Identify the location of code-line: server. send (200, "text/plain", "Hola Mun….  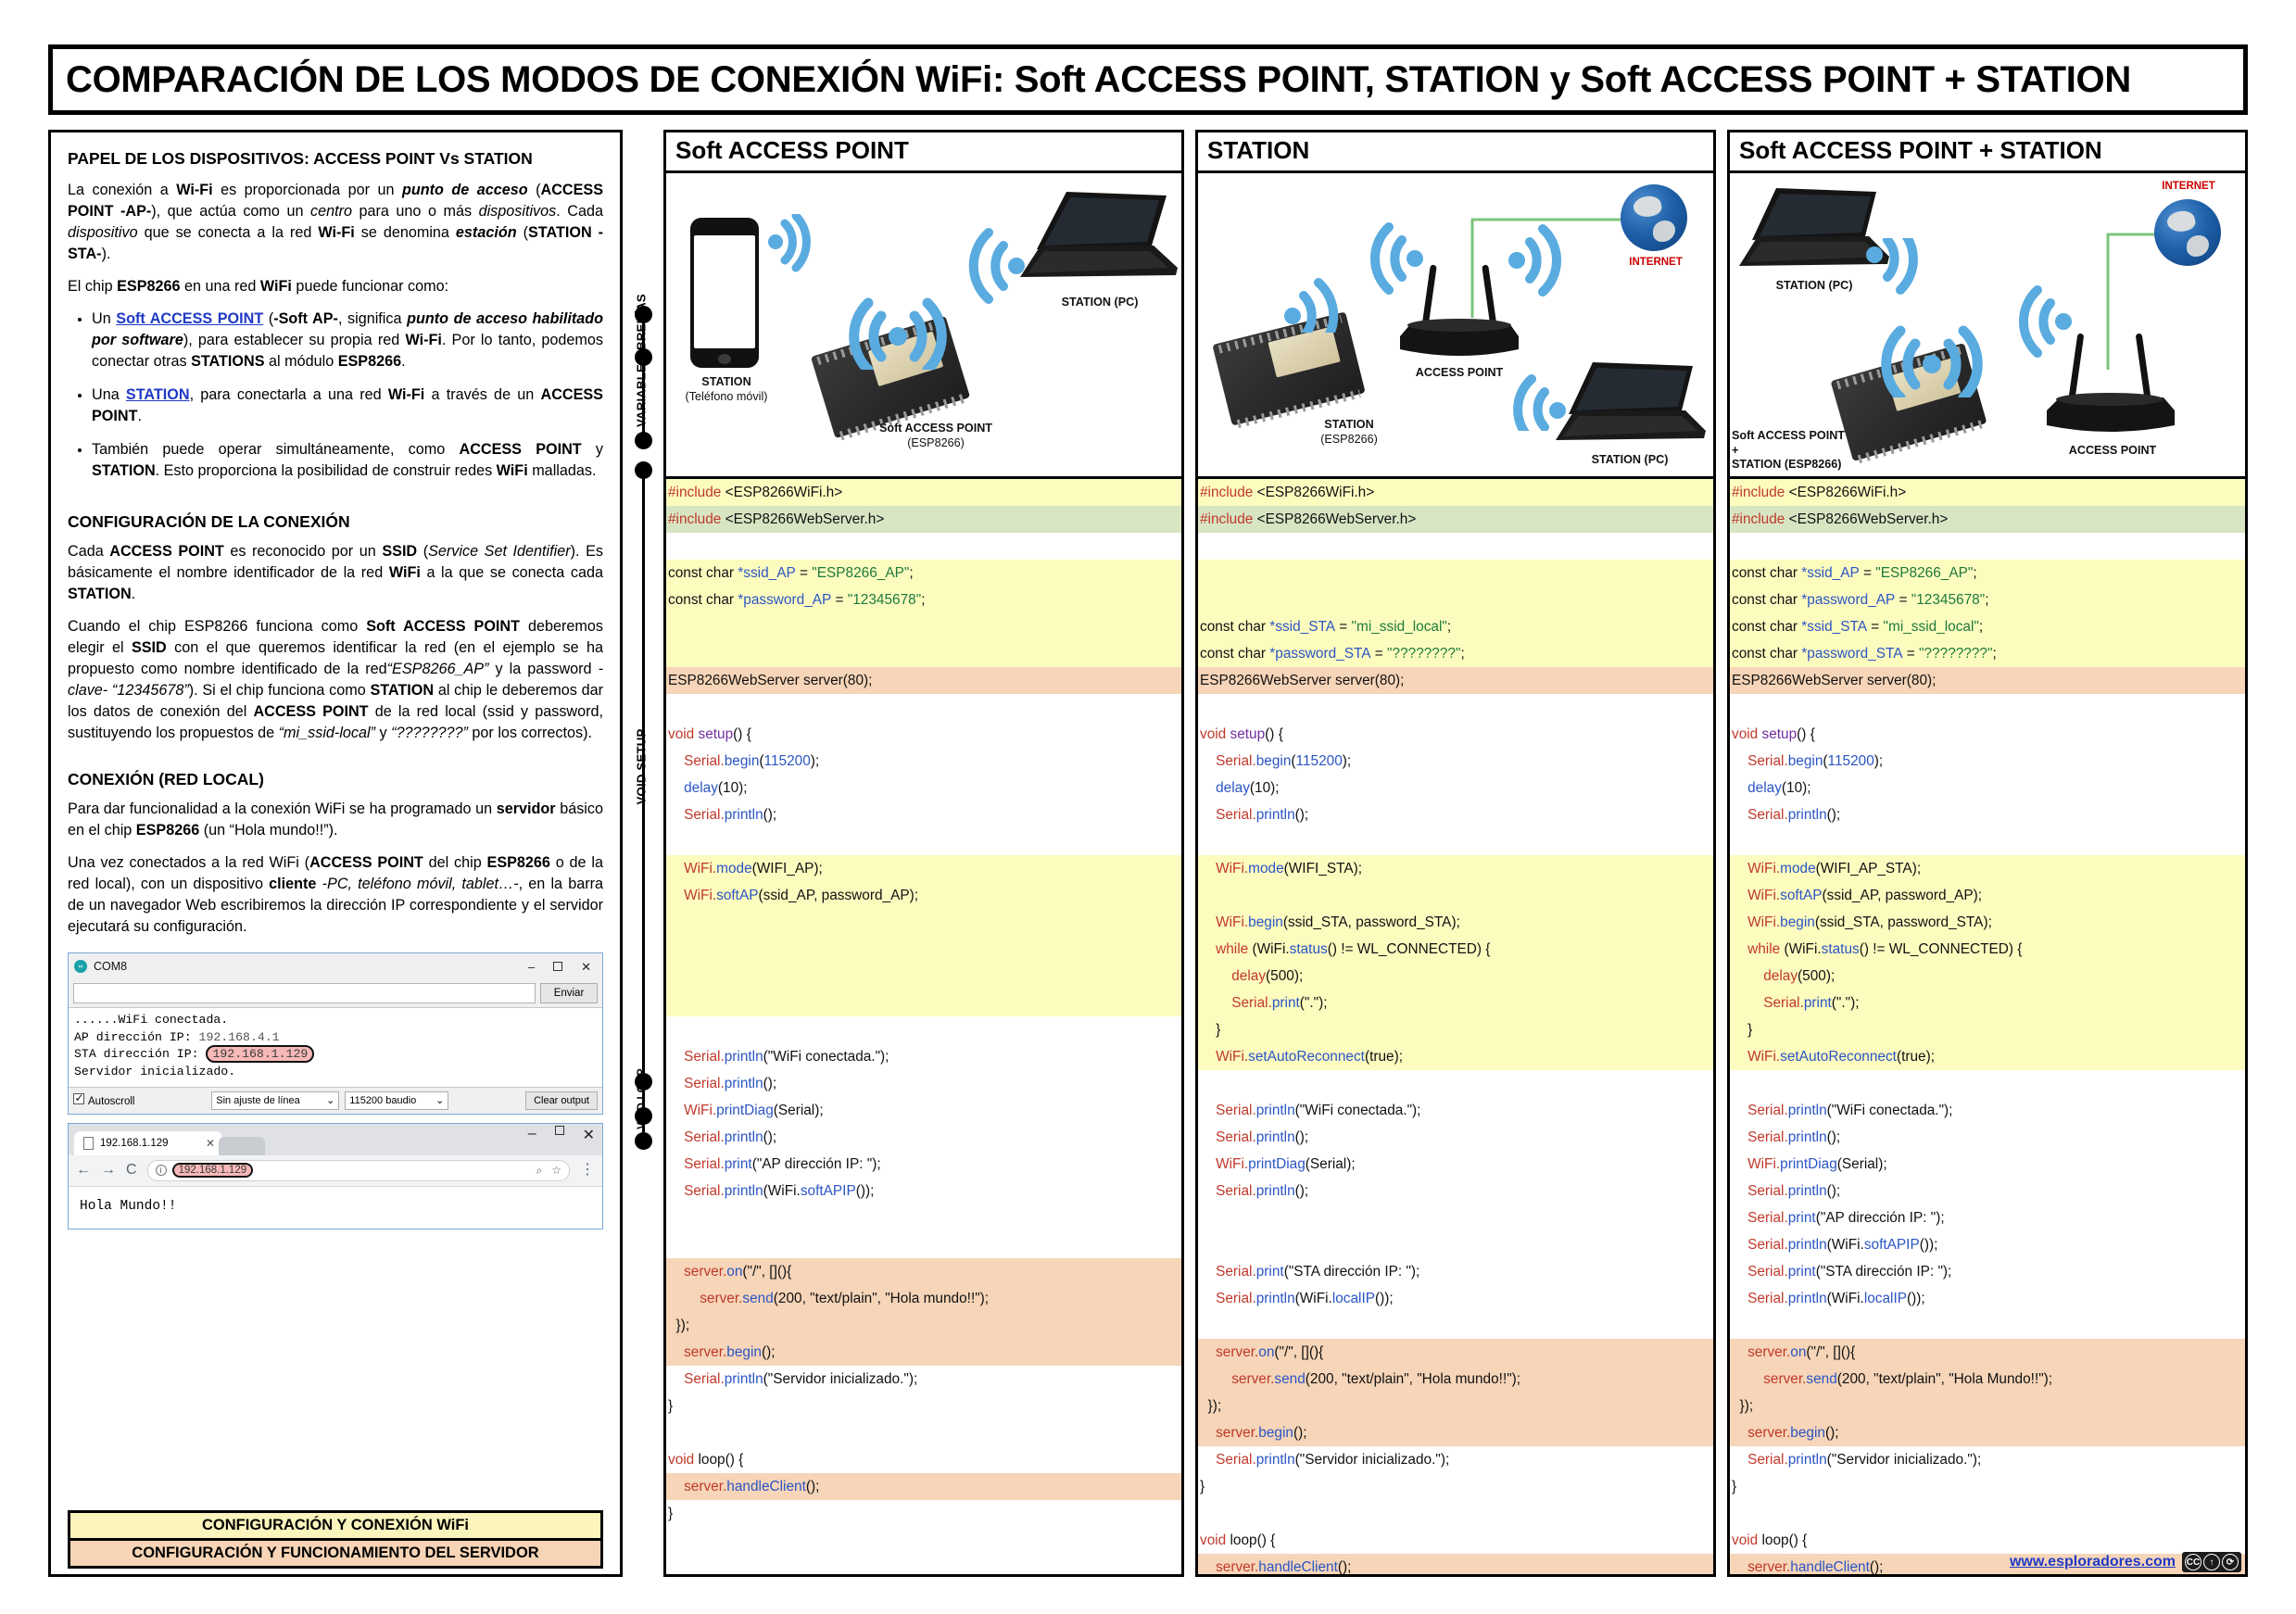
(1988, 1379).